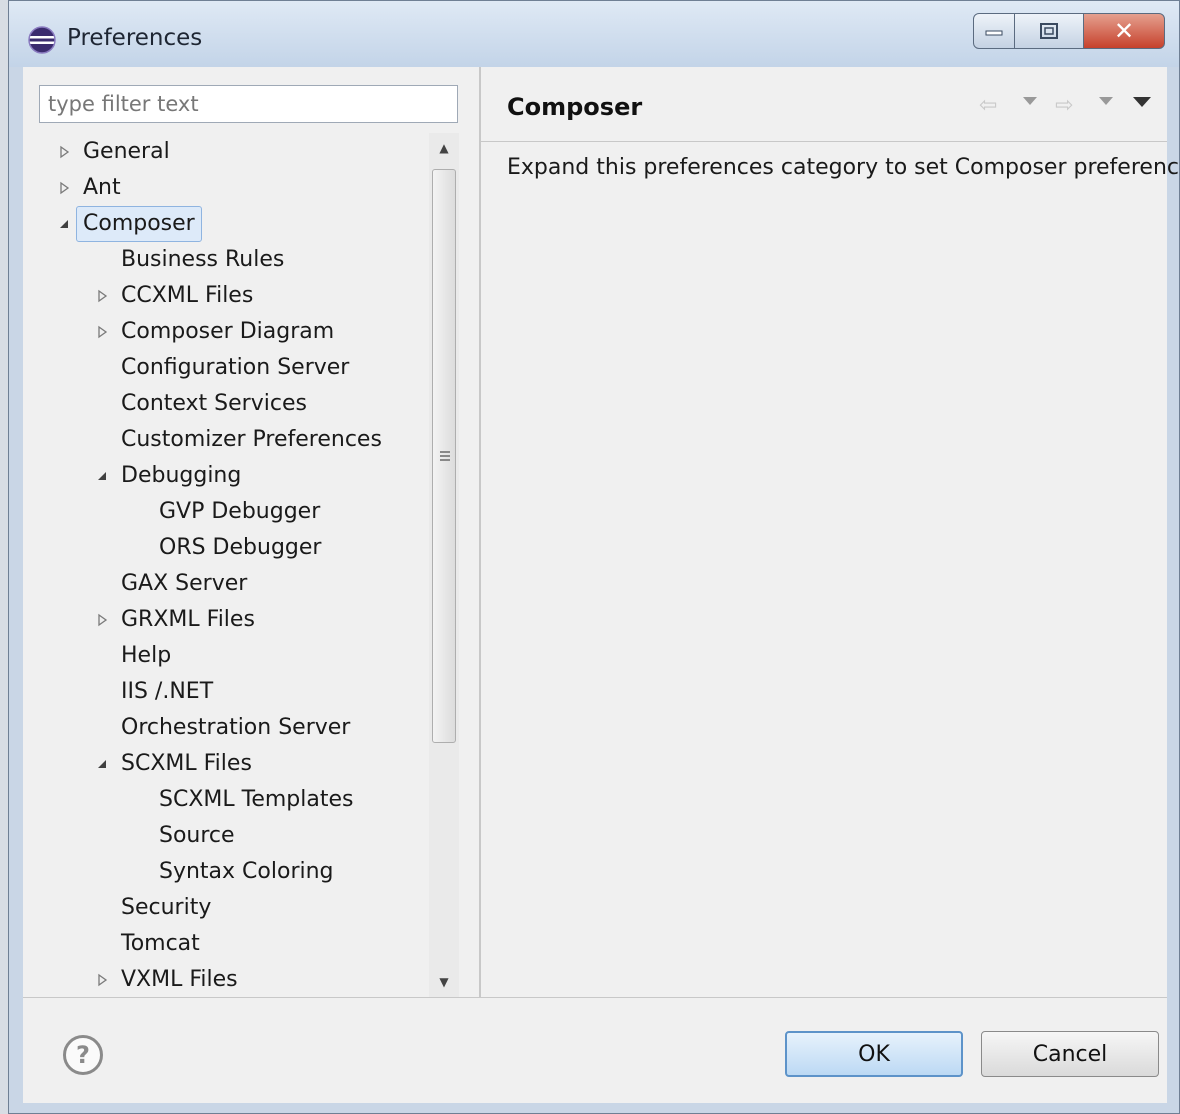 Image resolution: width=1180 pixels, height=1114 pixels. I want to click on tree-item: SCXML Files, so click(223, 764).